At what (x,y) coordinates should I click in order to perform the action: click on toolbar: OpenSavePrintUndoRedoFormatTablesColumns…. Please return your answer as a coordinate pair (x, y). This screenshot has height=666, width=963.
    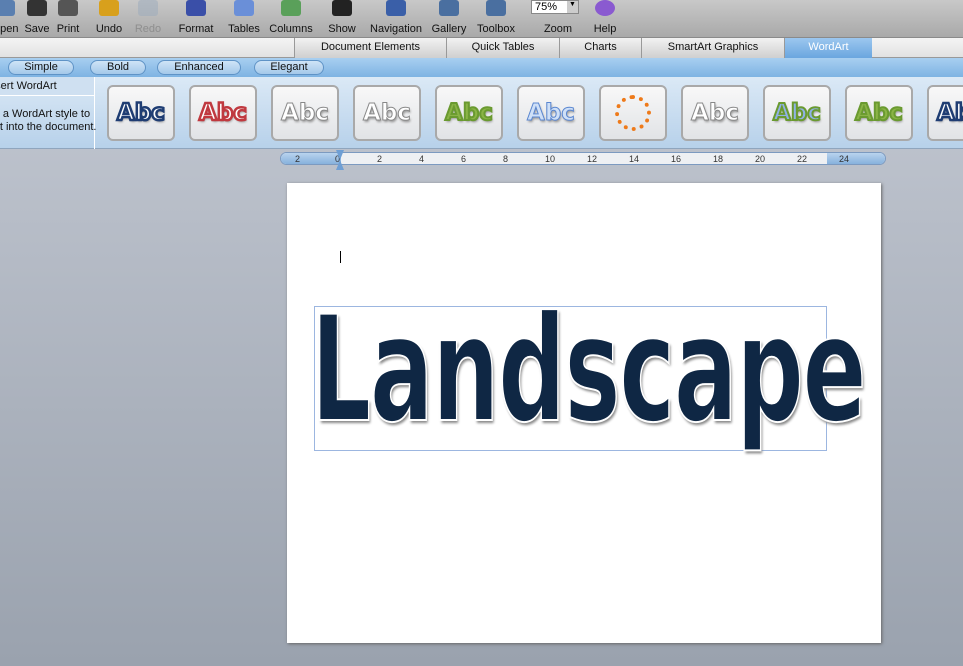
    Looking at the image, I should click on (481, 19).